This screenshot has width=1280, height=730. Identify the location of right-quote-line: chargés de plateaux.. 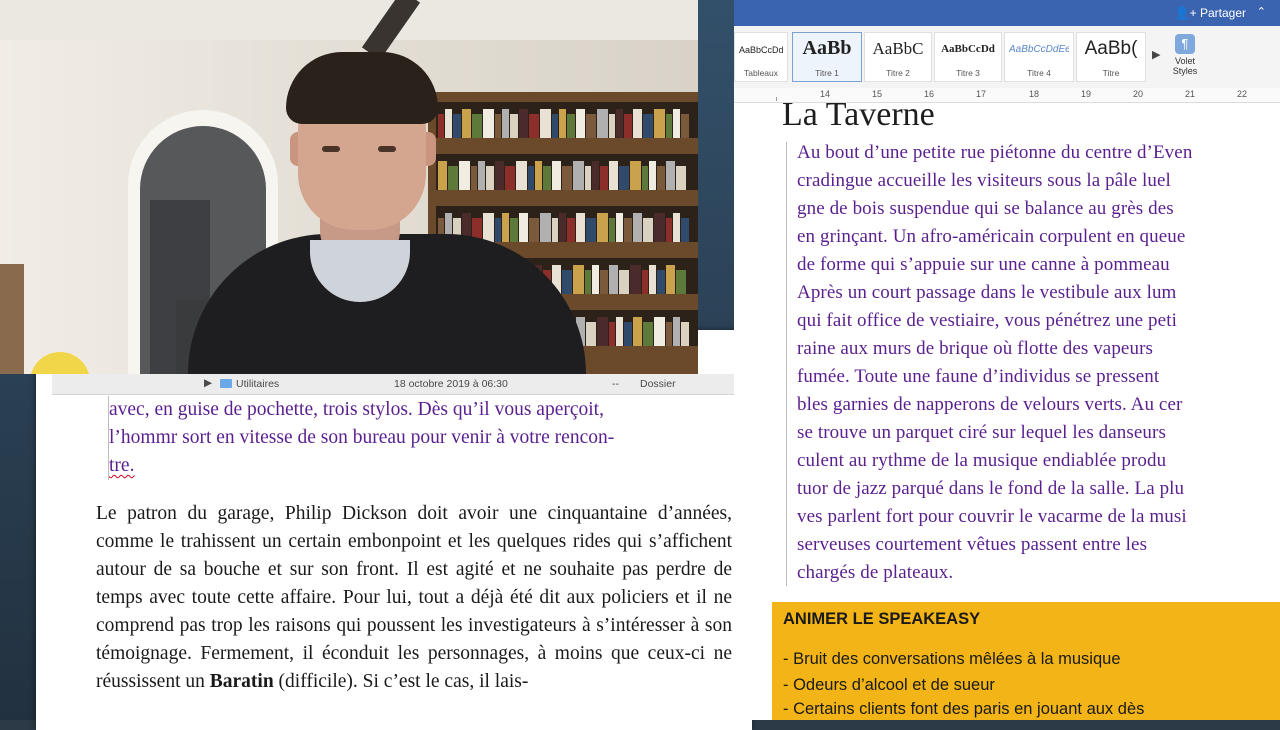
(875, 572).